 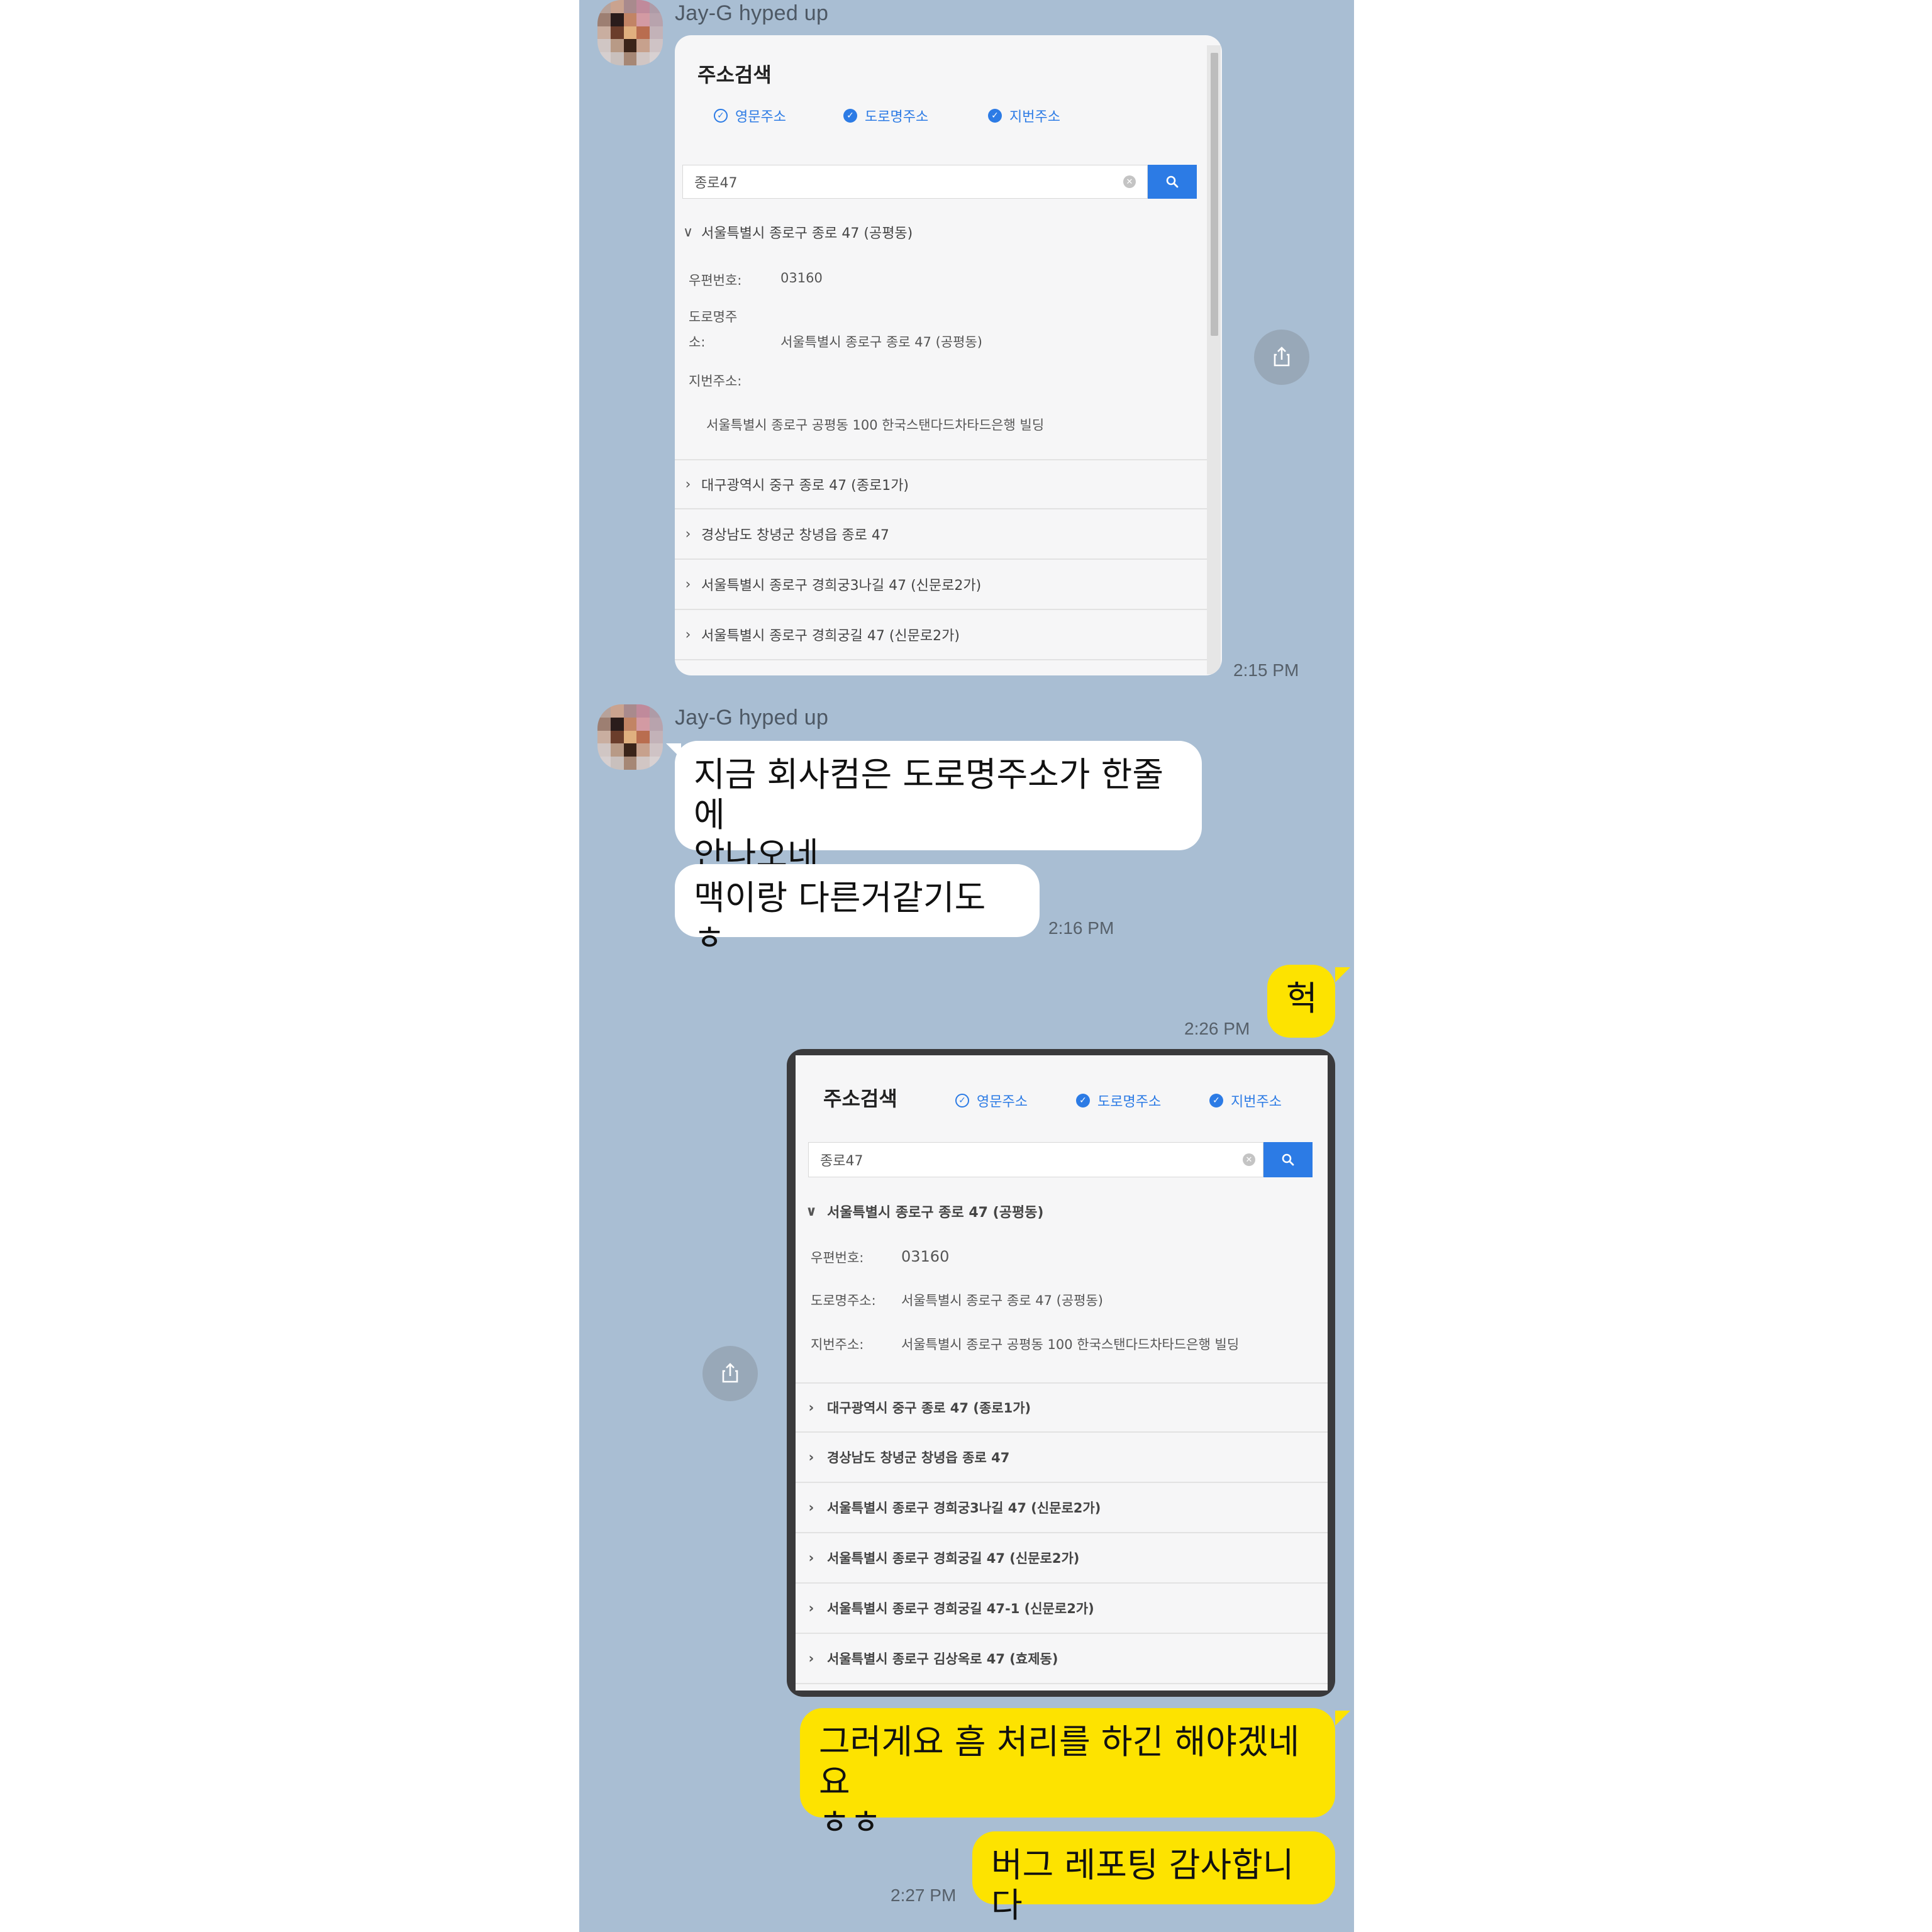 I want to click on message-bubble: 지금 회사컴은 도로명주소가 한줄에 안나오네, so click(x=938, y=808).